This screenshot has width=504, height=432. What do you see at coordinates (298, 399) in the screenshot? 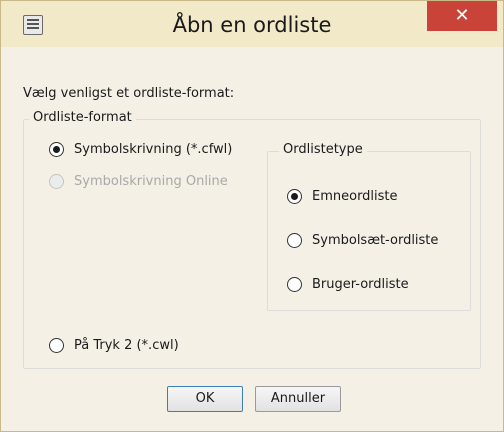
I see `cancel-button: Annuller` at bounding box center [298, 399].